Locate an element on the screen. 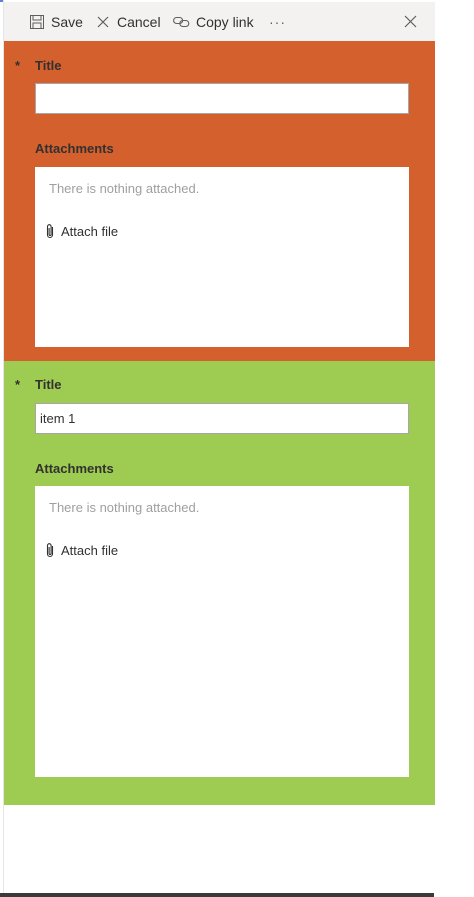 This screenshot has height=897, width=474. save-button: Save is located at coordinates (56, 21).